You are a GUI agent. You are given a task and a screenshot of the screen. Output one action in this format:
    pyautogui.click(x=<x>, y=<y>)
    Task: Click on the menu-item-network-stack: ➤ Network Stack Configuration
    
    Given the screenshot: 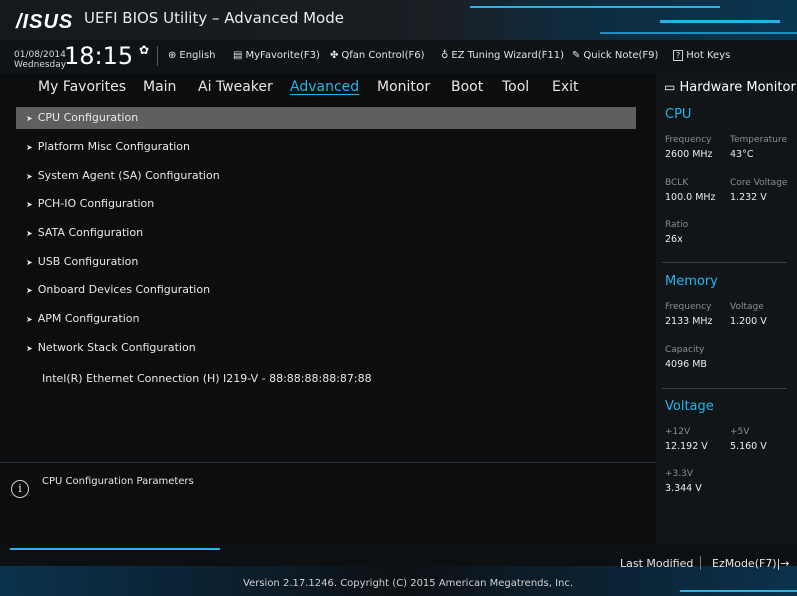 What is the action you would take?
    pyautogui.click(x=326, y=348)
    